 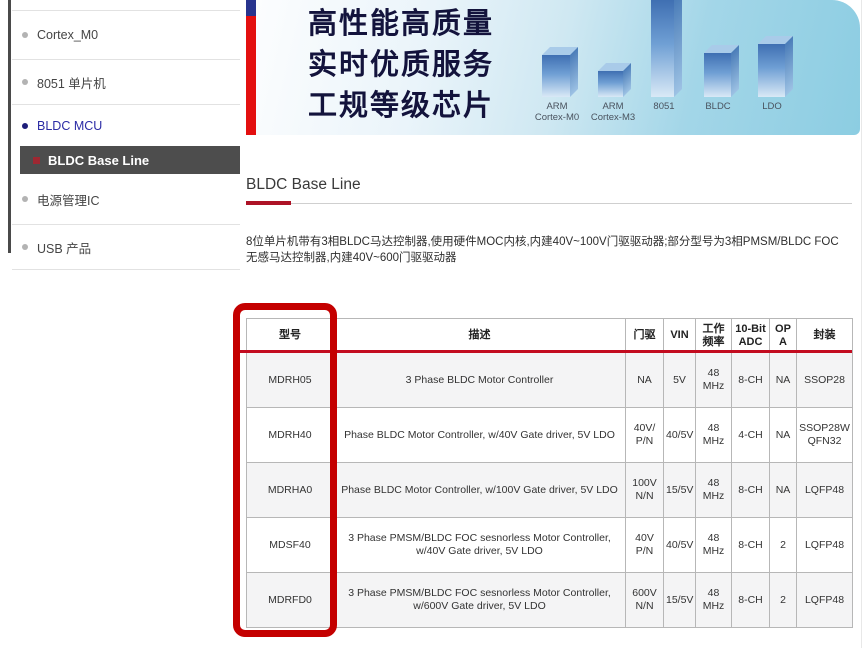 I want to click on sidebar-left-rail, so click(x=9, y=126).